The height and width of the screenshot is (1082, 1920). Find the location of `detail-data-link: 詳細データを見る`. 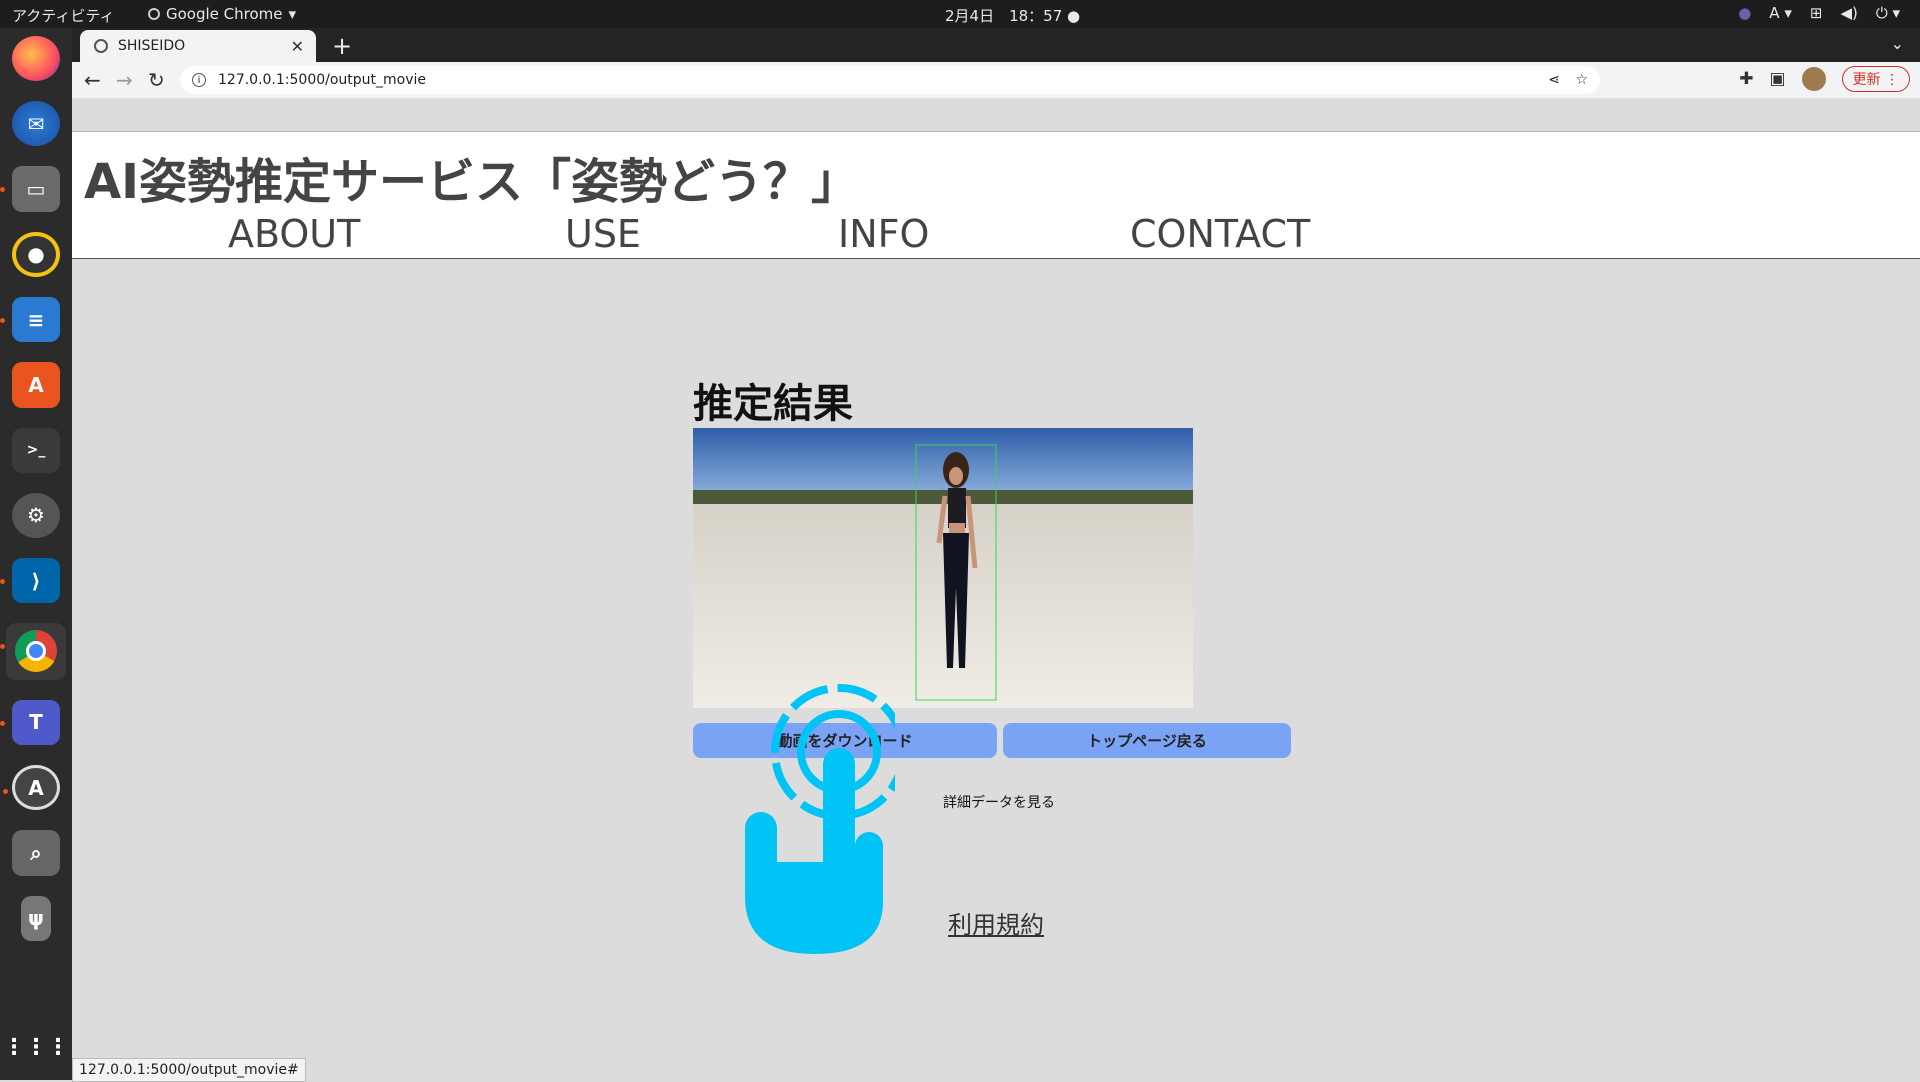

detail-data-link: 詳細データを見る is located at coordinates (999, 802).